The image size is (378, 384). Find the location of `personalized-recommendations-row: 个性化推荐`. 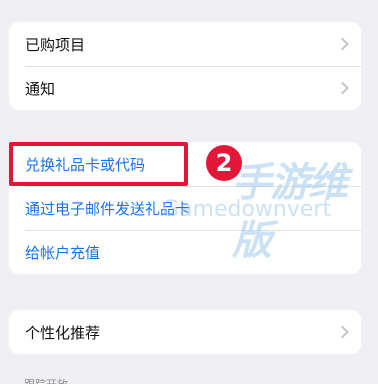

personalized-recommendations-row: 个性化推荐 is located at coordinates (185, 332).